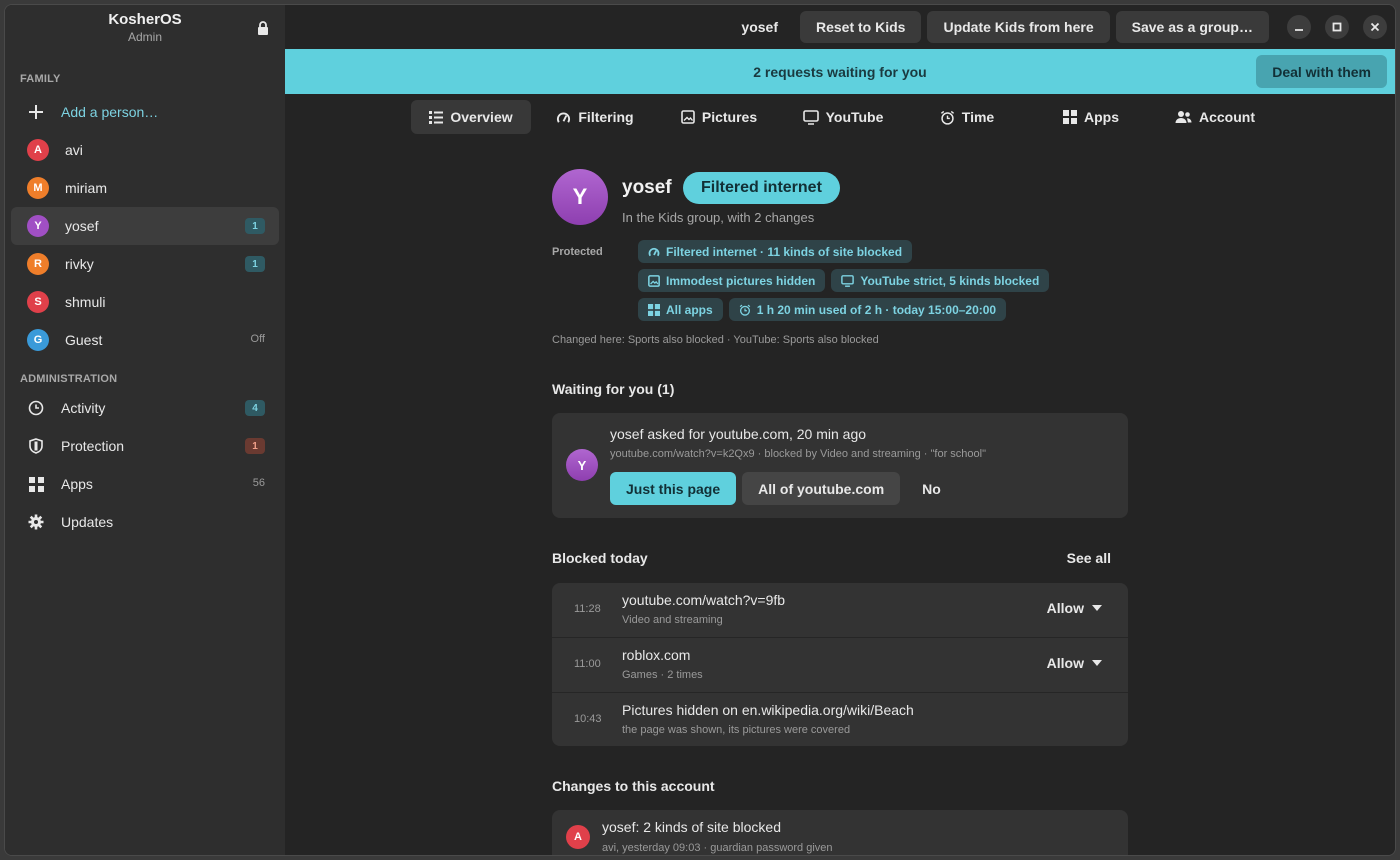 This screenshot has width=1400, height=860. What do you see at coordinates (761, 188) in the screenshot?
I see `filter-level-pill: Filtered internet` at bounding box center [761, 188].